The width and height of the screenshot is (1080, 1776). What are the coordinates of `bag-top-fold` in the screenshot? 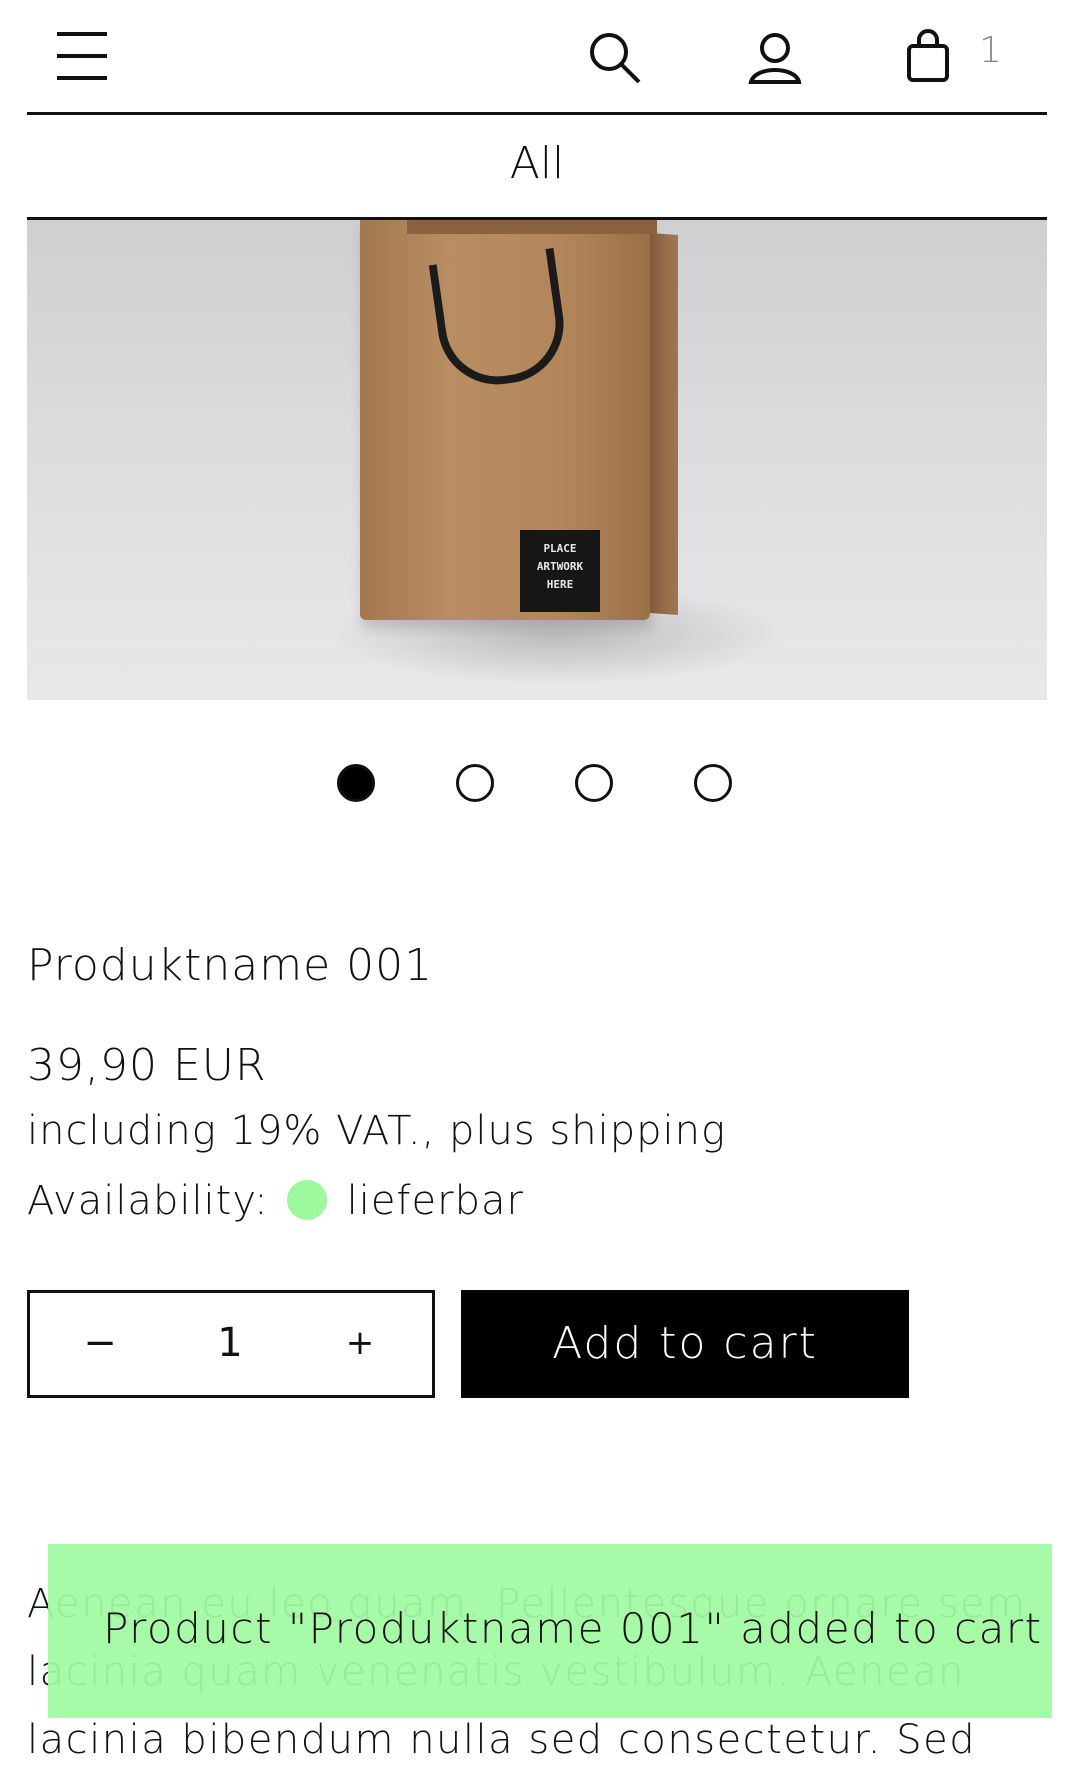 It's located at (532, 227).